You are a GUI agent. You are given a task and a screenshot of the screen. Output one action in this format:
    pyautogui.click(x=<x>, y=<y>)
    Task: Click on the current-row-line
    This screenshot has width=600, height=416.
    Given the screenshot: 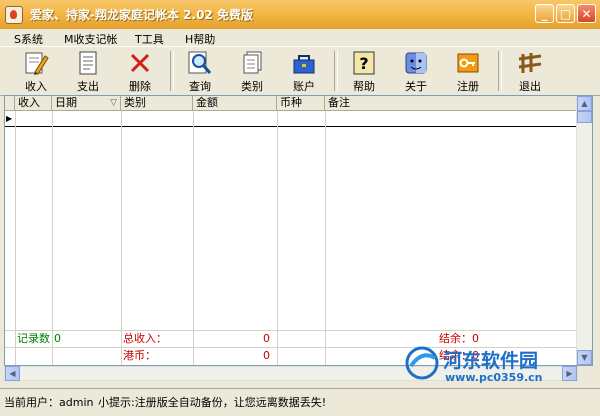 What is the action you would take?
    pyautogui.click(x=292, y=126)
    